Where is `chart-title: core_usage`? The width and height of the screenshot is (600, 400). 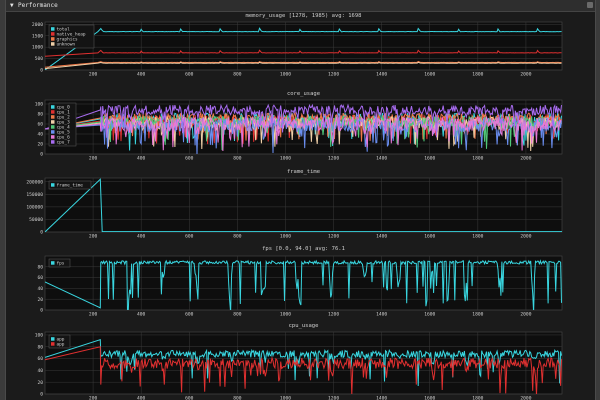
chart-title: core_usage is located at coordinates (303, 94).